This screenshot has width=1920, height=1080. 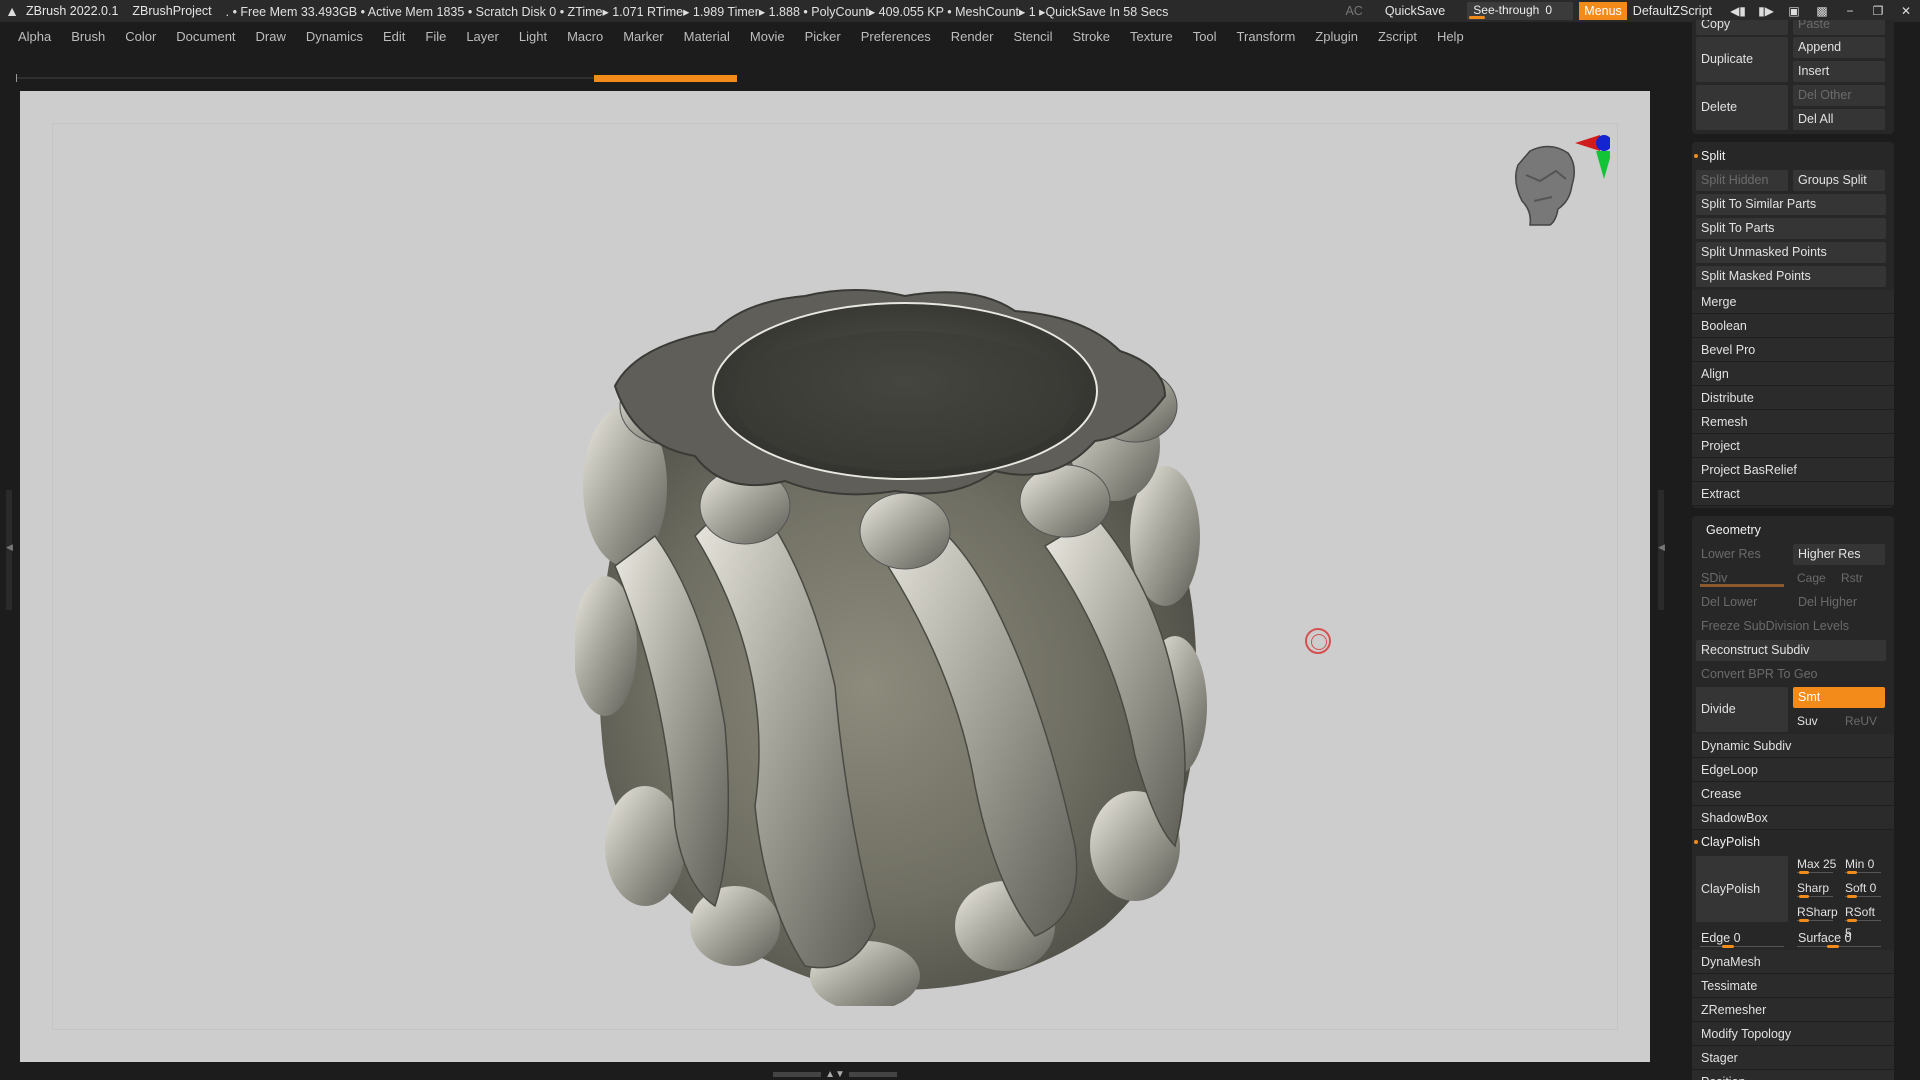 I want to click on ac-button: AC, so click(x=1353, y=11).